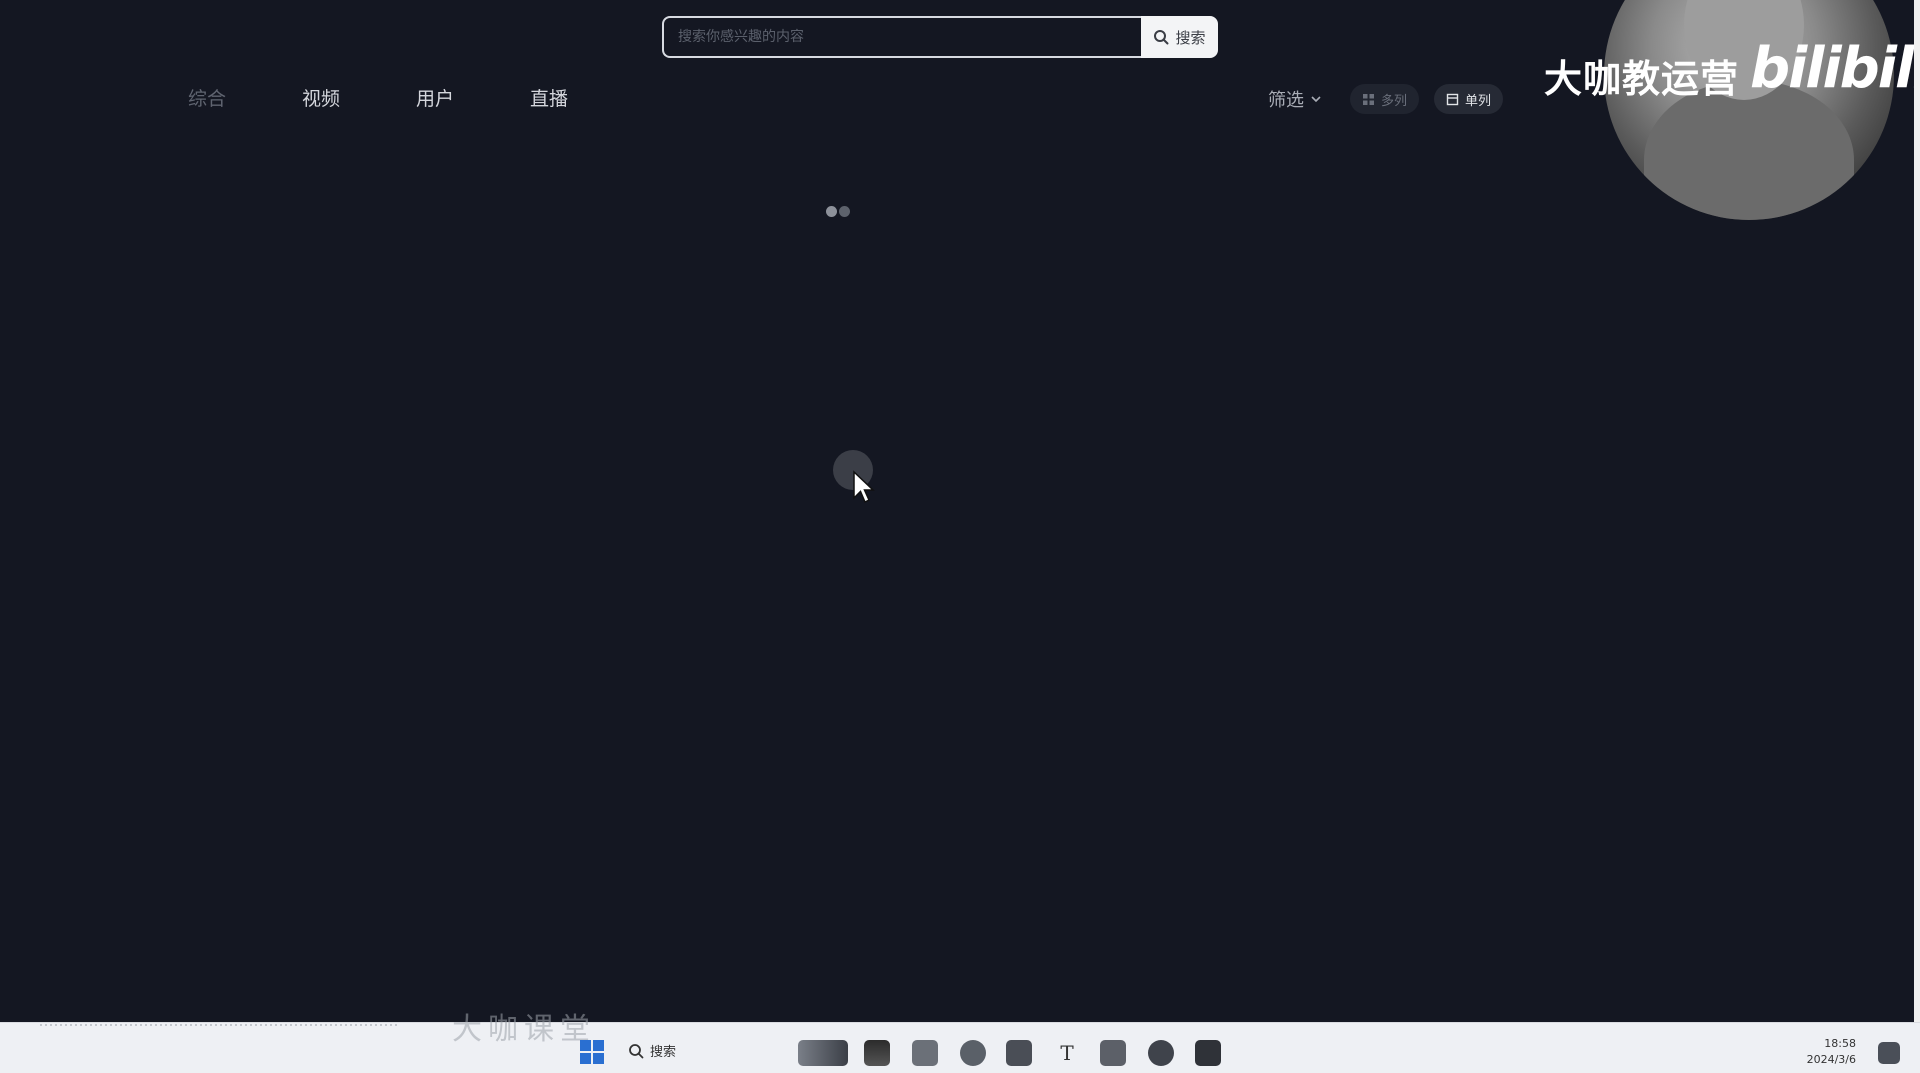  Describe the element at coordinates (1642, 79) in the screenshot. I see `watermark-text: 大咖教运营` at that location.